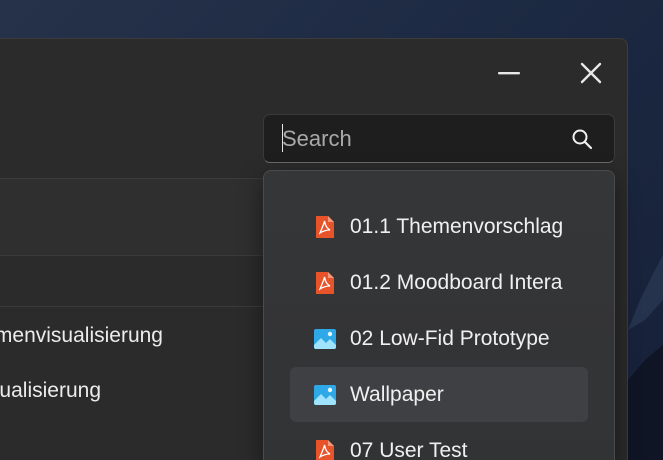 This screenshot has width=663, height=460. Describe the element at coordinates (450, 338) in the screenshot. I see `suggestion-label: 02 Low-Fid Prototype` at that location.